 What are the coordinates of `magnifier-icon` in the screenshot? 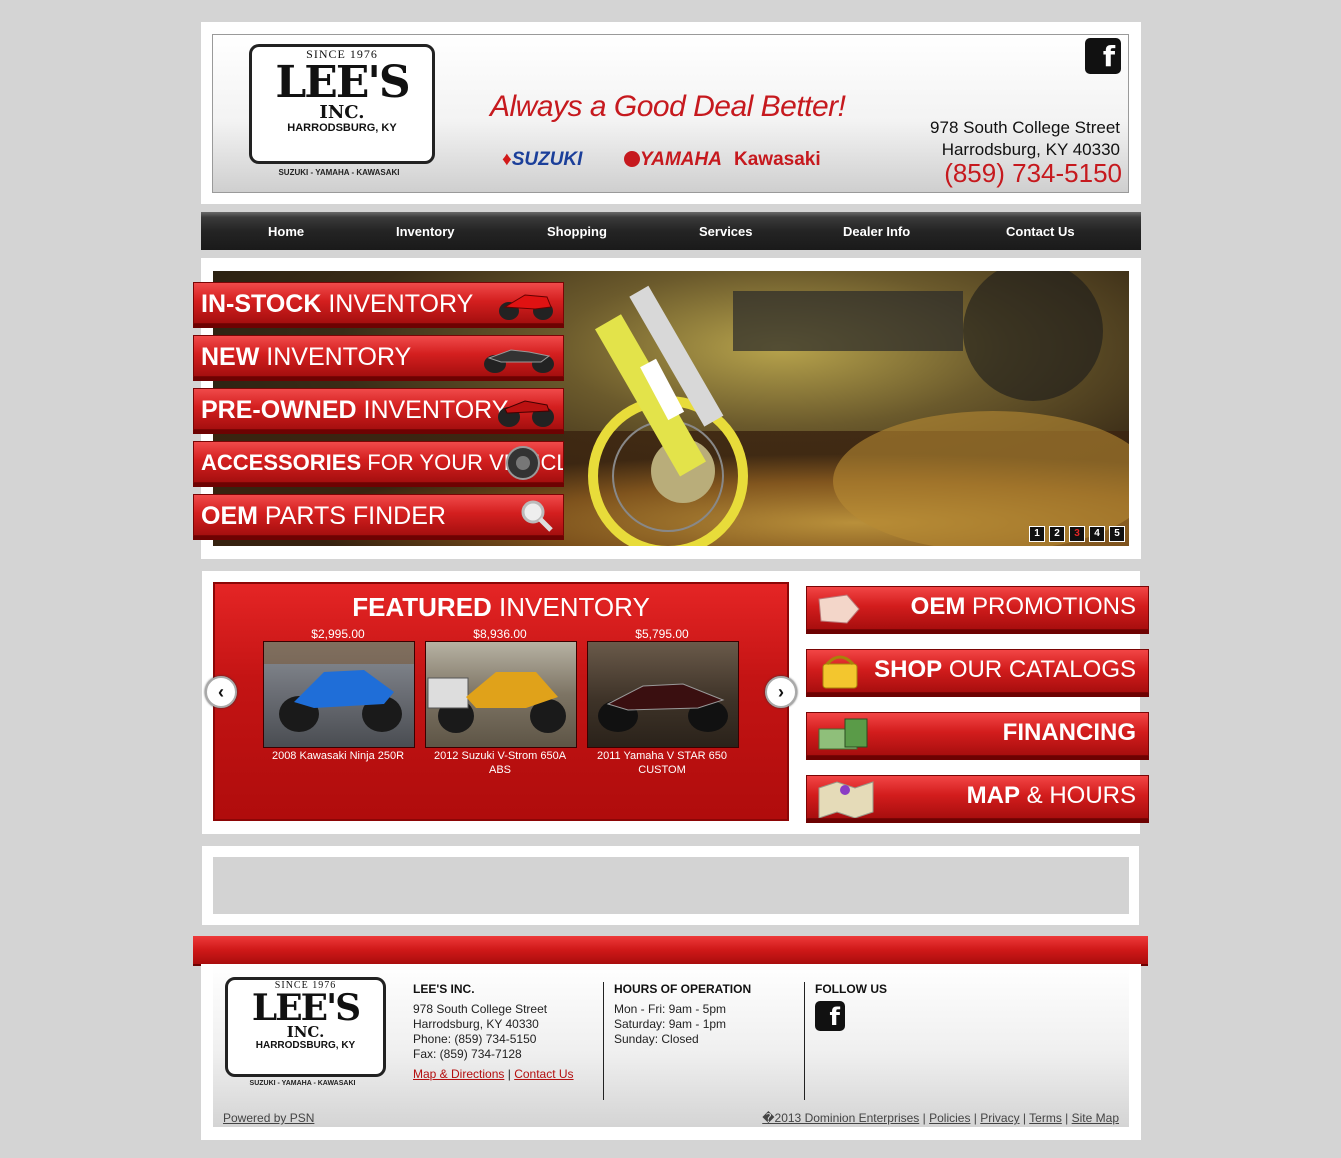 It's located at (537, 516).